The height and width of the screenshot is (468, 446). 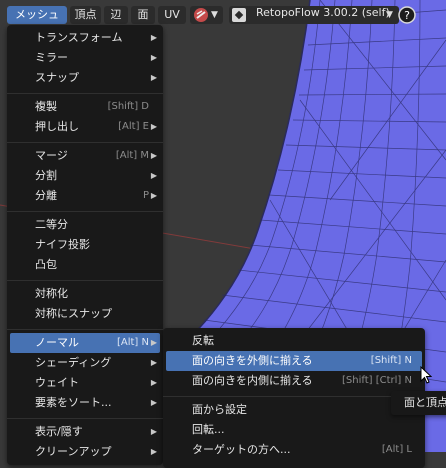 What do you see at coordinates (57, 342) in the screenshot?
I see `menu-item-label: ノーマル` at bounding box center [57, 342].